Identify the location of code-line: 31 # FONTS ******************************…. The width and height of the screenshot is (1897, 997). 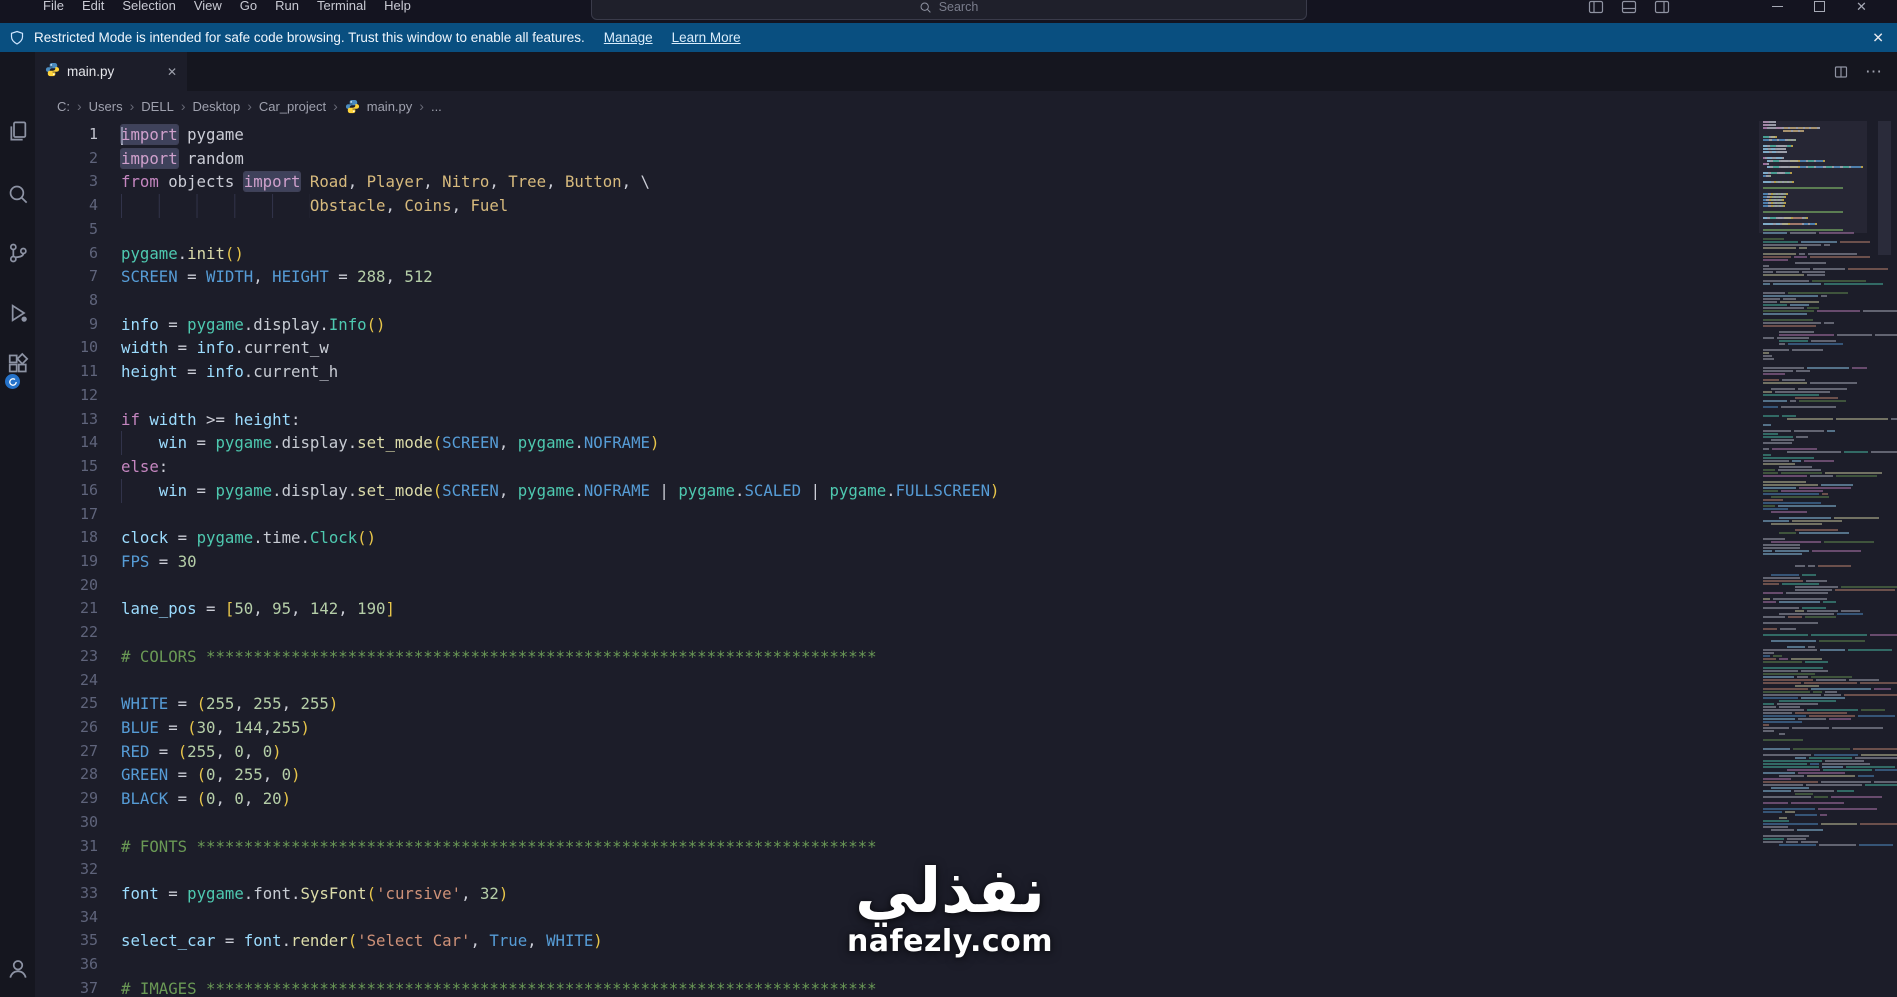
(517, 847).